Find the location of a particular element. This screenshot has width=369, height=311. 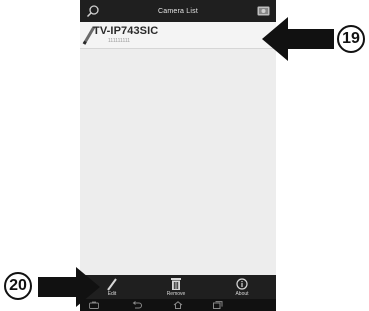

top-bar: Camera List is located at coordinates (178, 11).